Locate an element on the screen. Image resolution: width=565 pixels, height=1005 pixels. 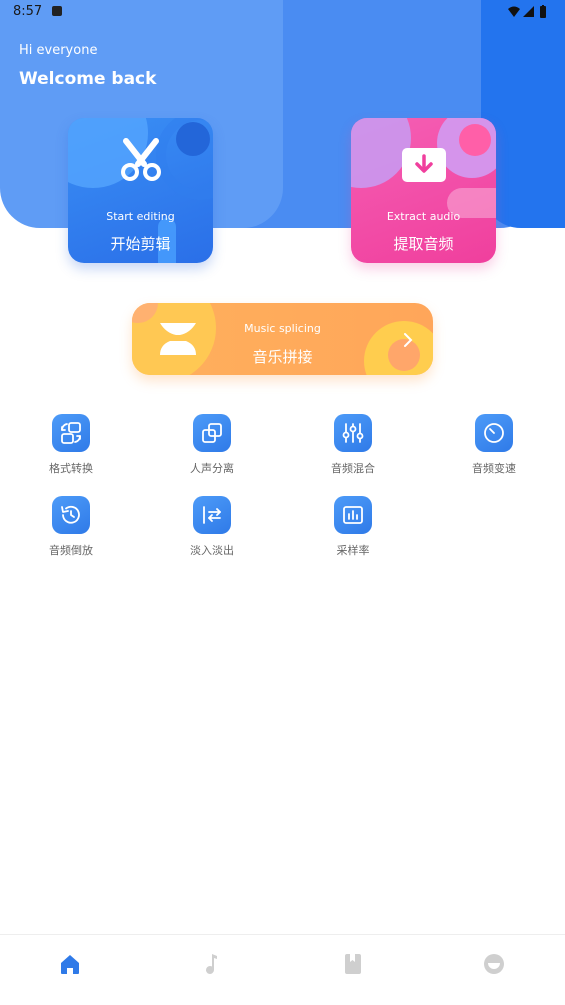
download-icon is located at coordinates (424, 165).